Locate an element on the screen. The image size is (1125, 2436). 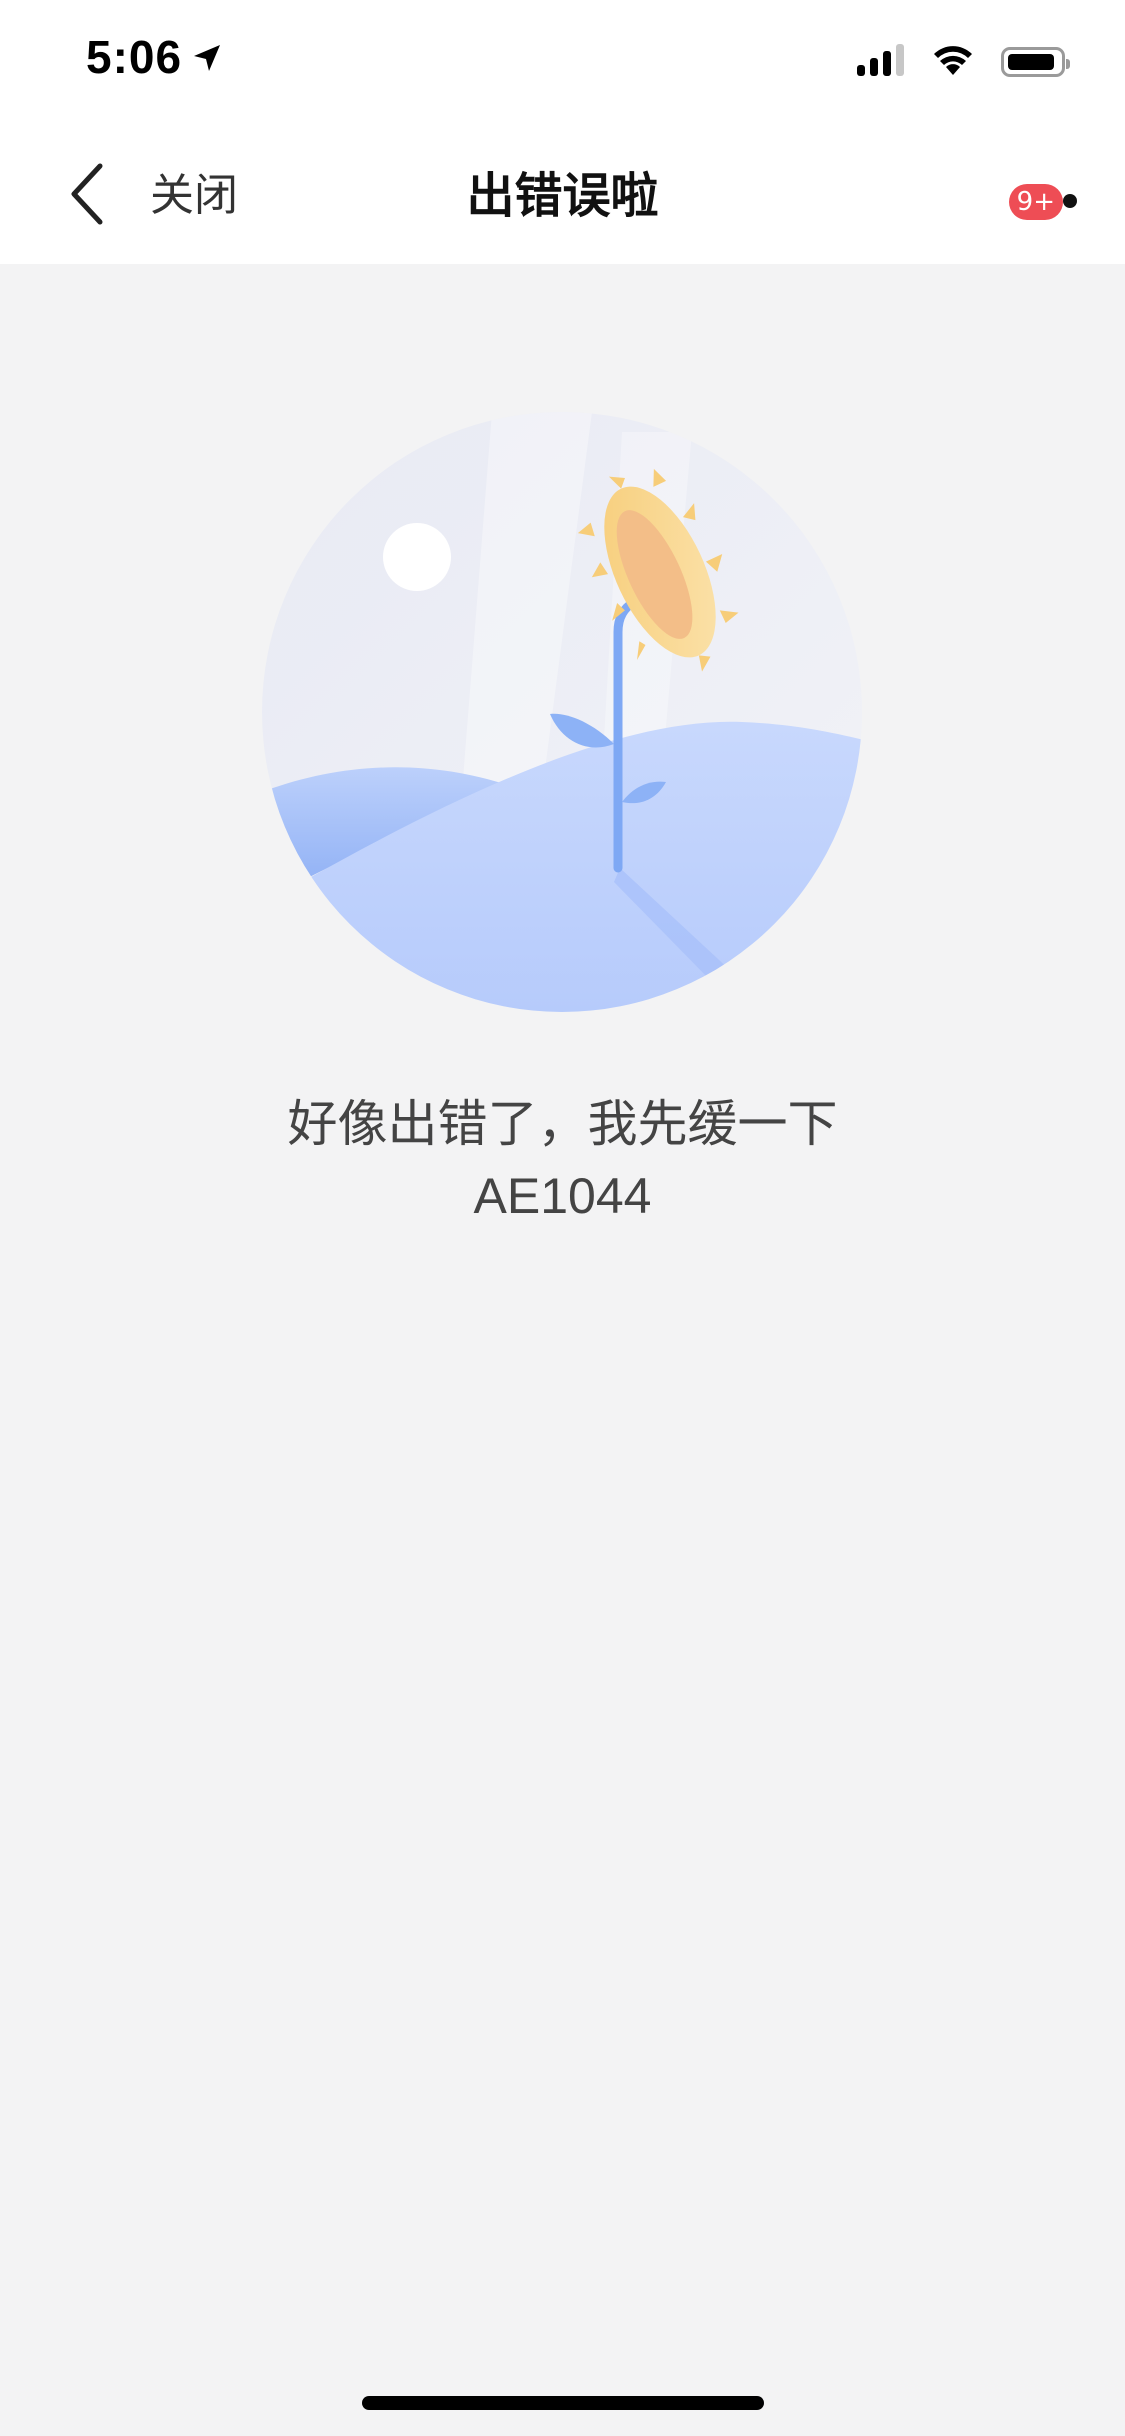
home-indicator is located at coordinates (563, 2403).